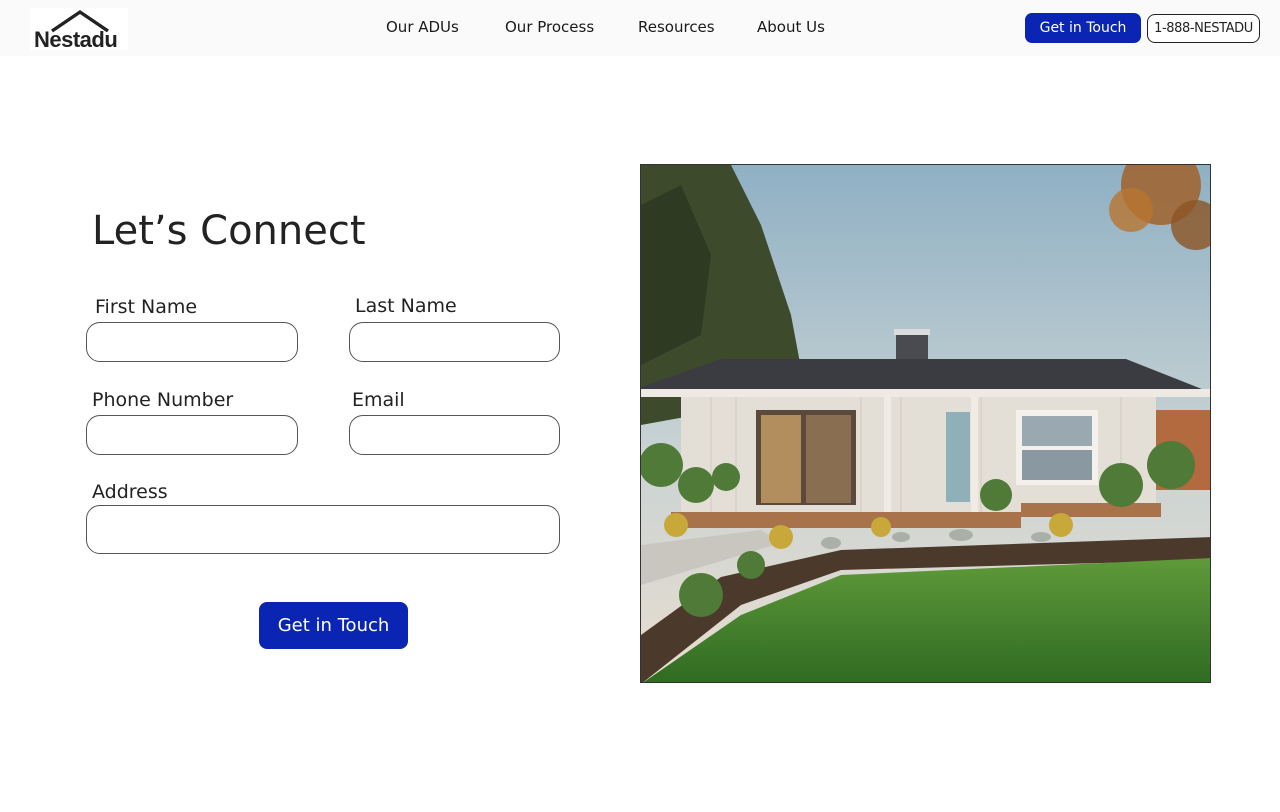  What do you see at coordinates (1203, 28) in the screenshot?
I see `phone-button: 1-888-NESTADU` at bounding box center [1203, 28].